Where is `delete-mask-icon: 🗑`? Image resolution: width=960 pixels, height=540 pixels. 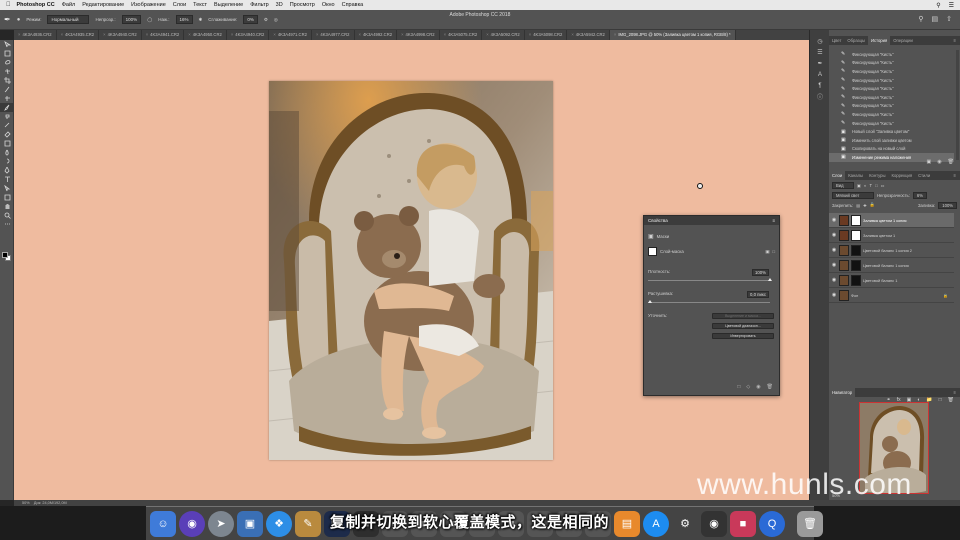 delete-mask-icon: 🗑 is located at coordinates (770, 387).